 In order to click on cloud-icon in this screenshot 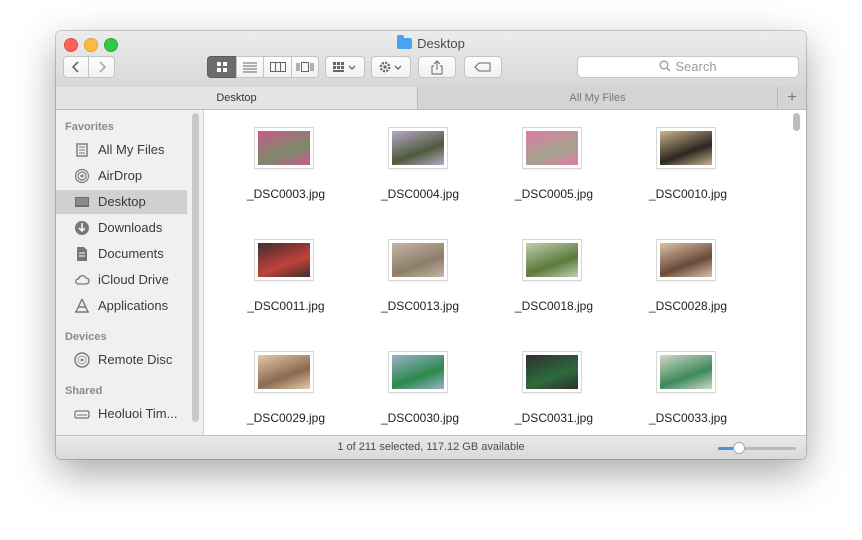, I will do `click(82, 280)`.